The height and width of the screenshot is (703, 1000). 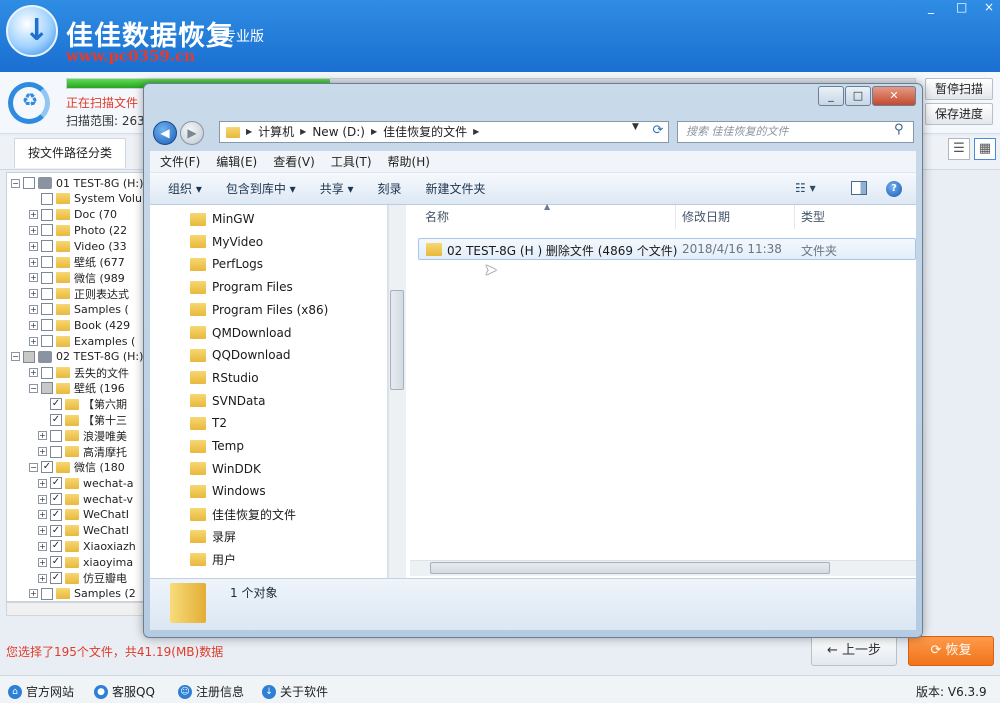 I want to click on footer-link-website: ⌂ 官方网站, so click(x=41, y=691).